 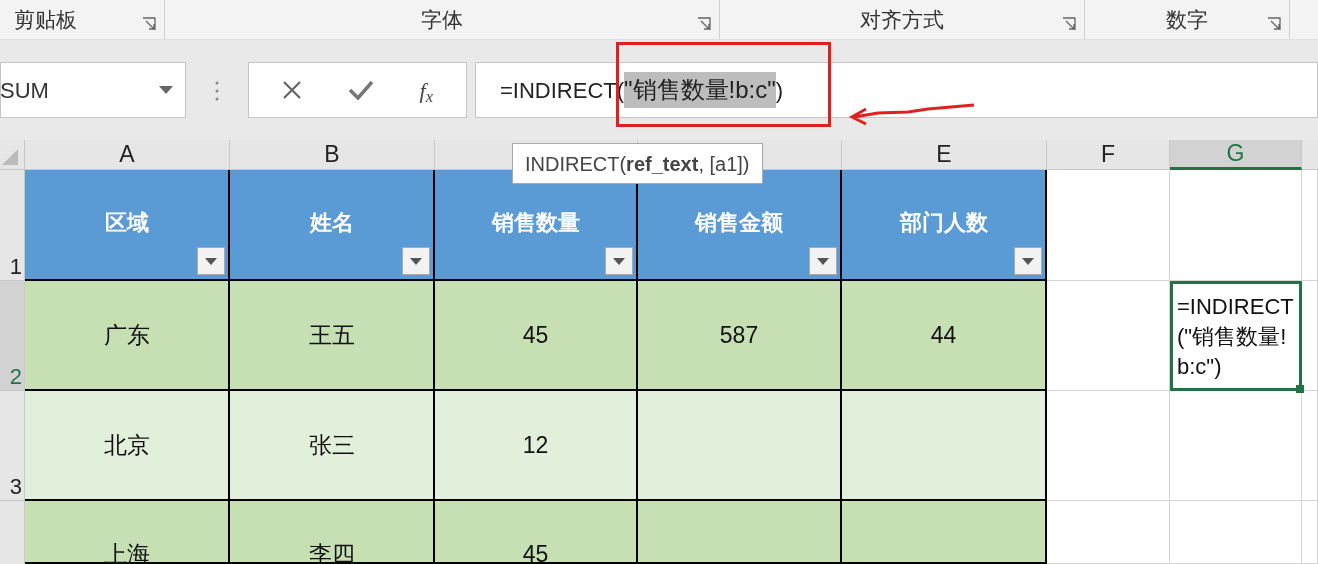 I want to click on table-cell-text: 北京, so click(x=126, y=445).